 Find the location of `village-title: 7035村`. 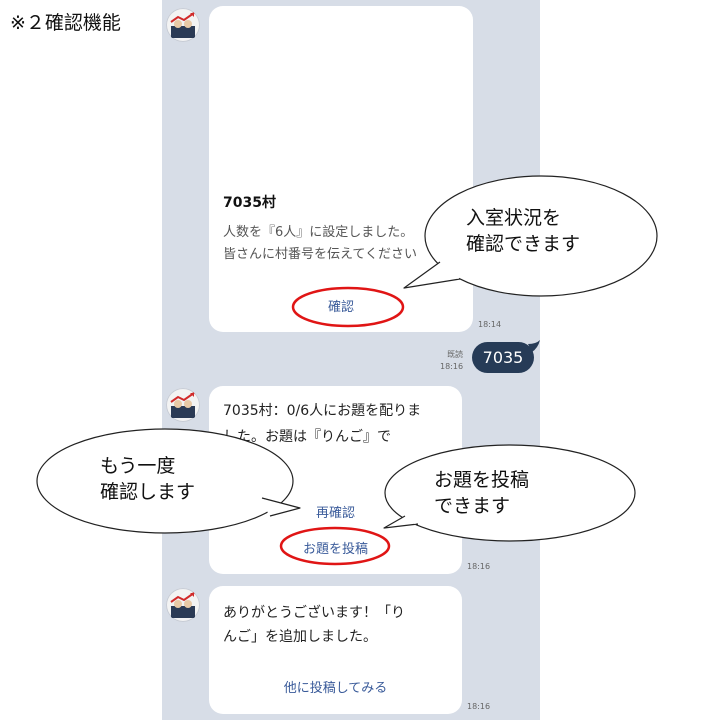

village-title: 7035村 is located at coordinates (249, 203).